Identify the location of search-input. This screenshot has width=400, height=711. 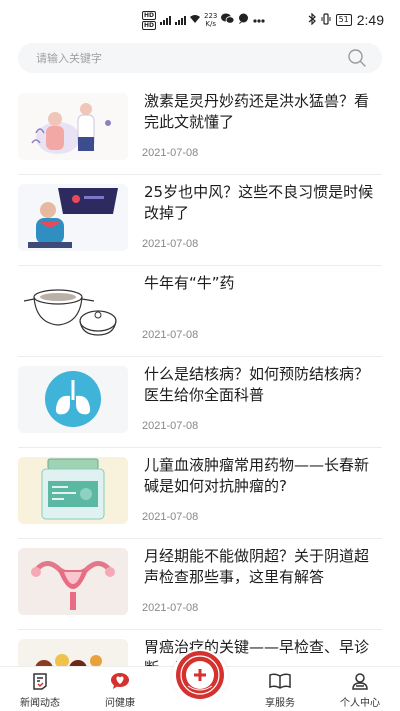
(191, 58).